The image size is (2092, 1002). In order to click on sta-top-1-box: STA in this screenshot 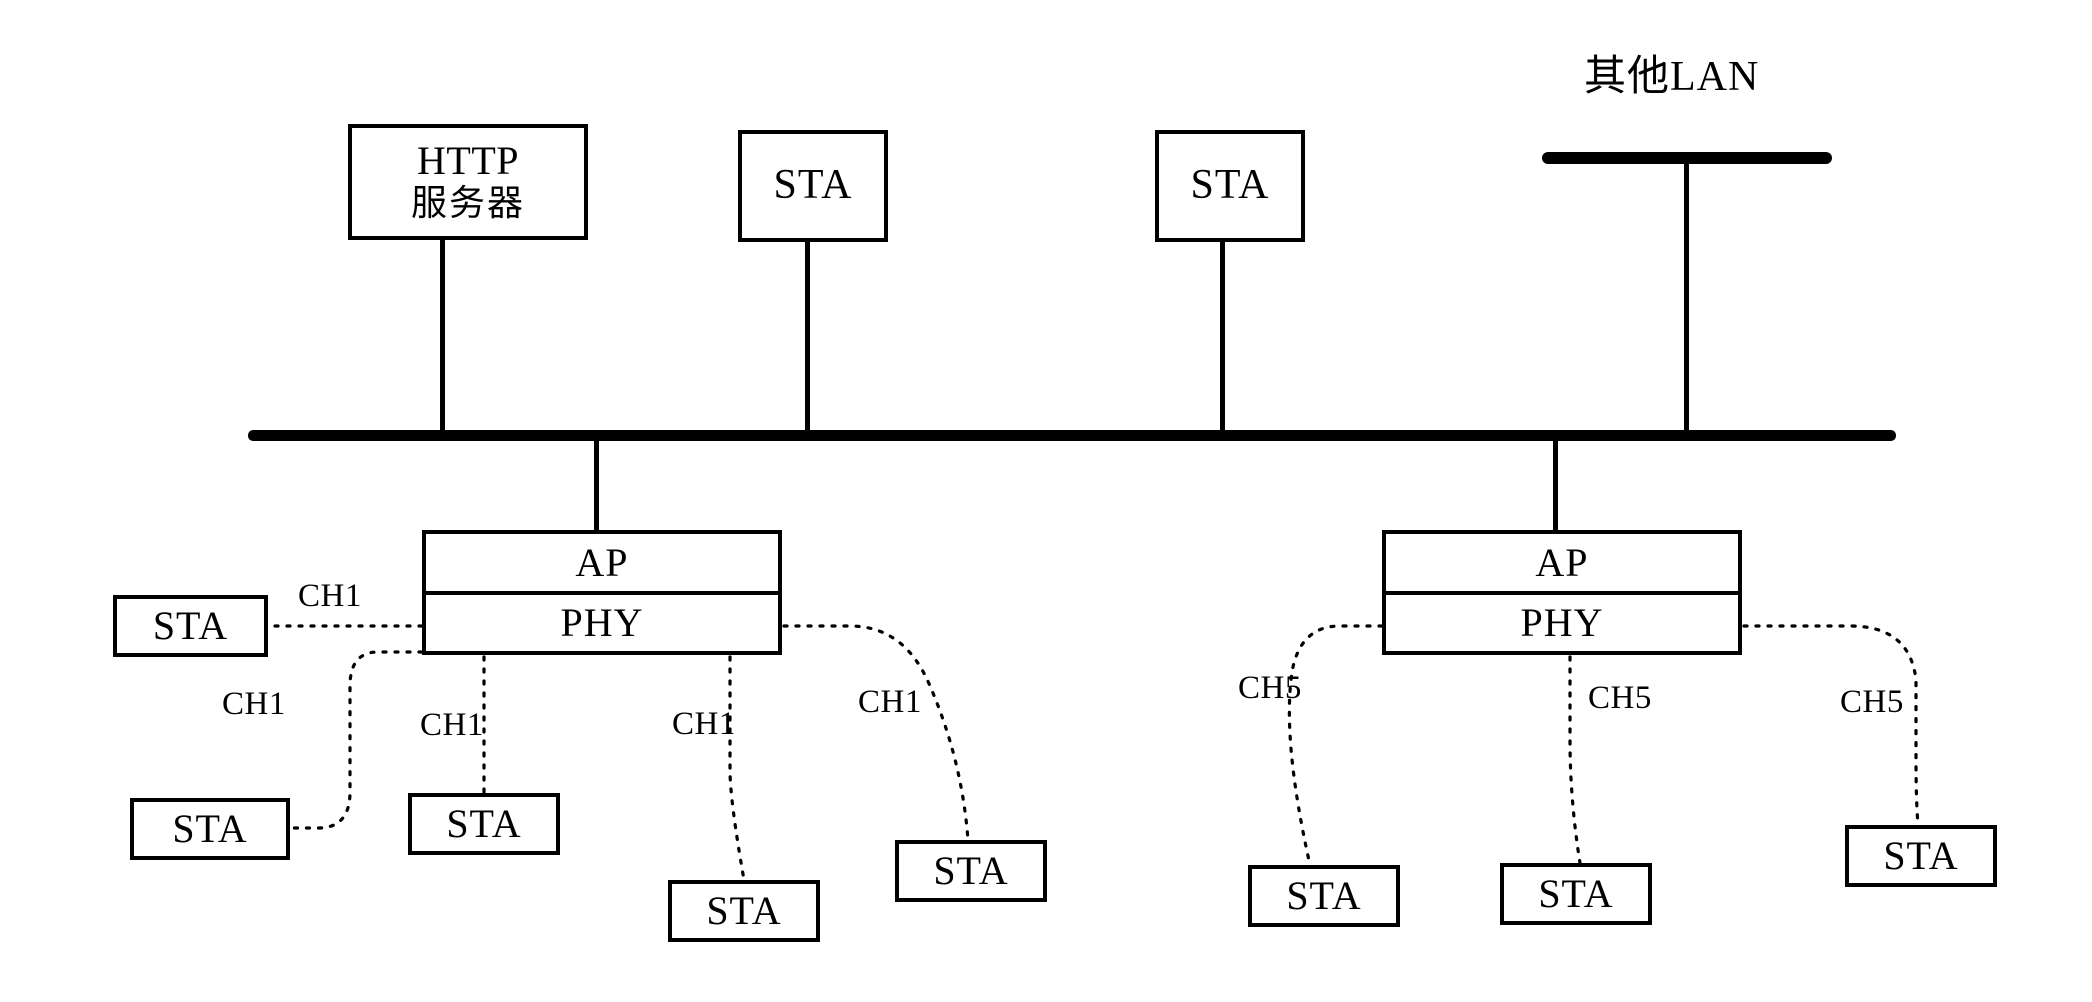, I will do `click(813, 186)`.